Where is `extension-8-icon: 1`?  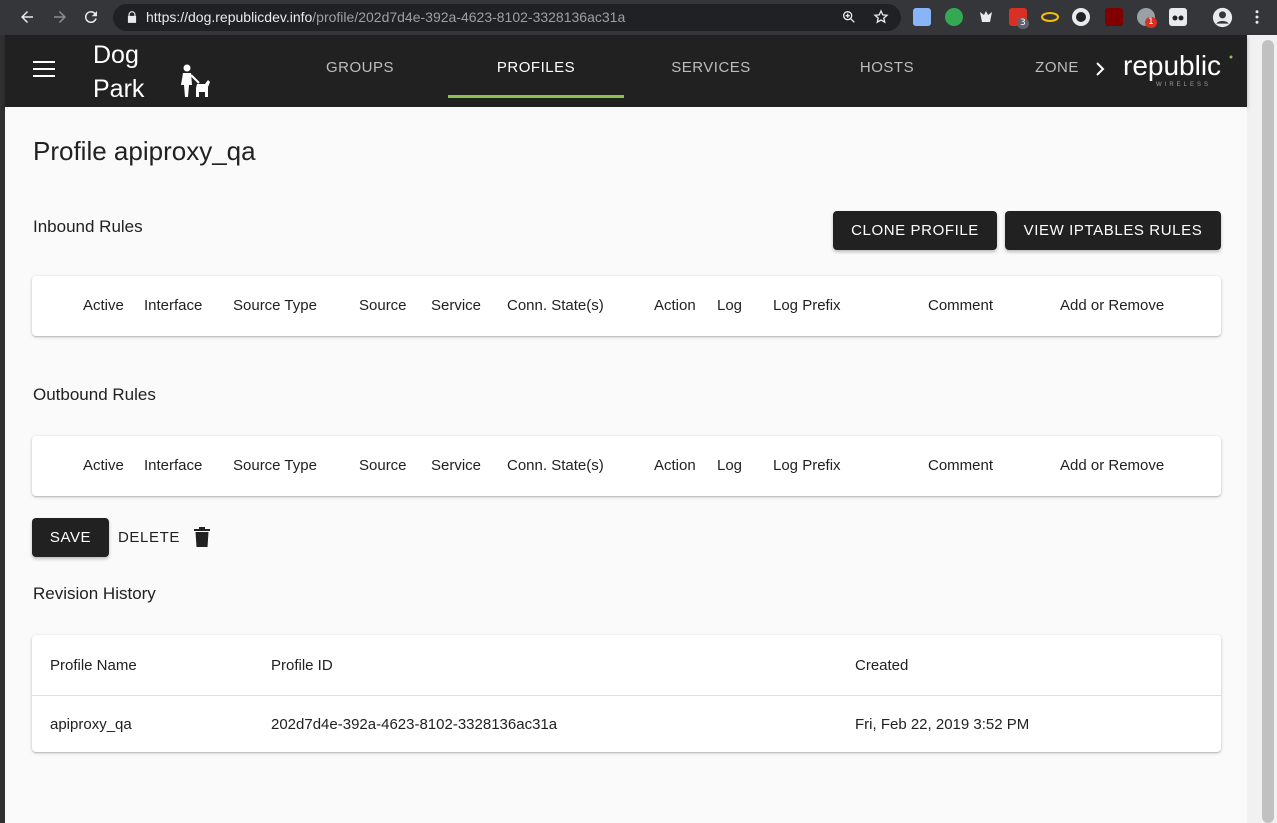
extension-8-icon: 1 is located at coordinates (1147, 18).